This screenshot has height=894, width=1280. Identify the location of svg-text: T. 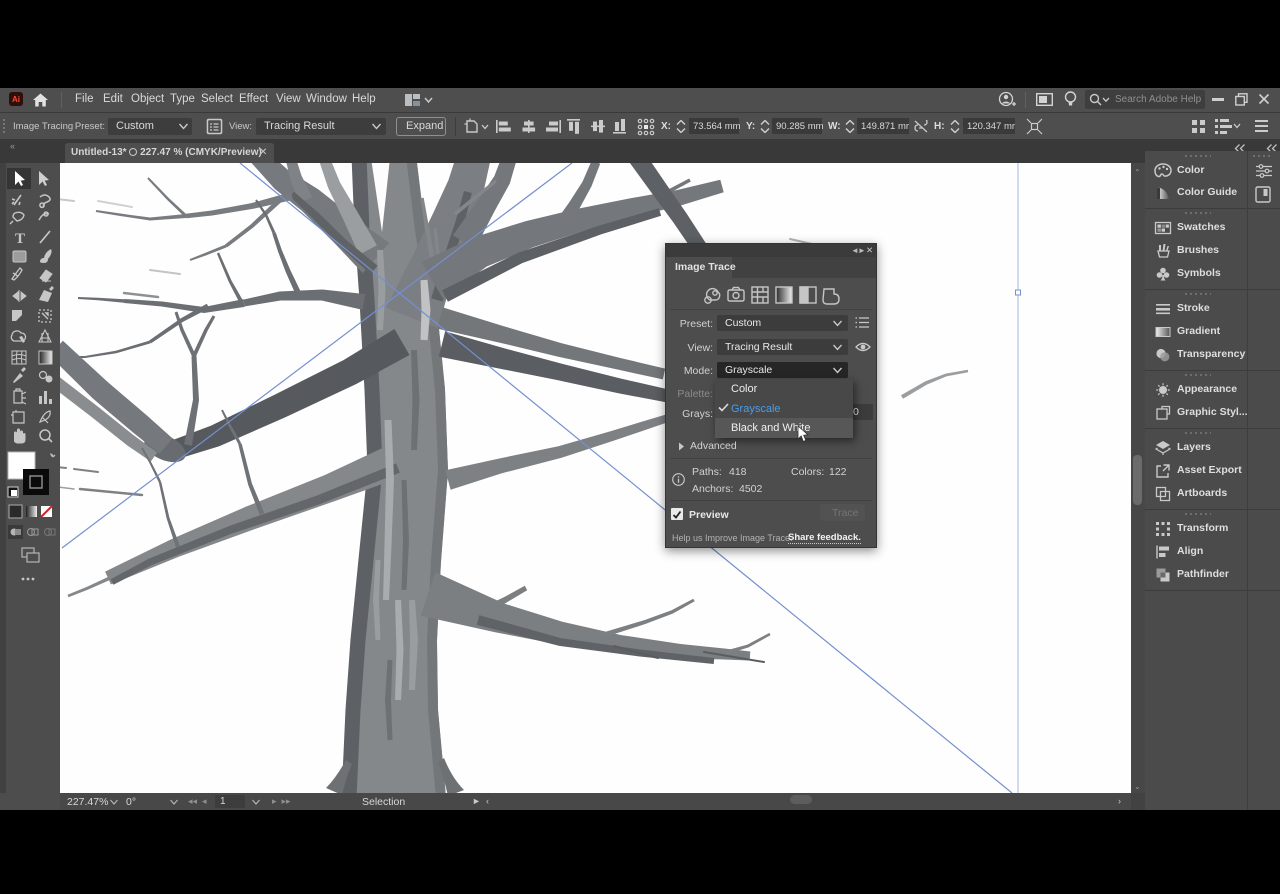
(20, 239).